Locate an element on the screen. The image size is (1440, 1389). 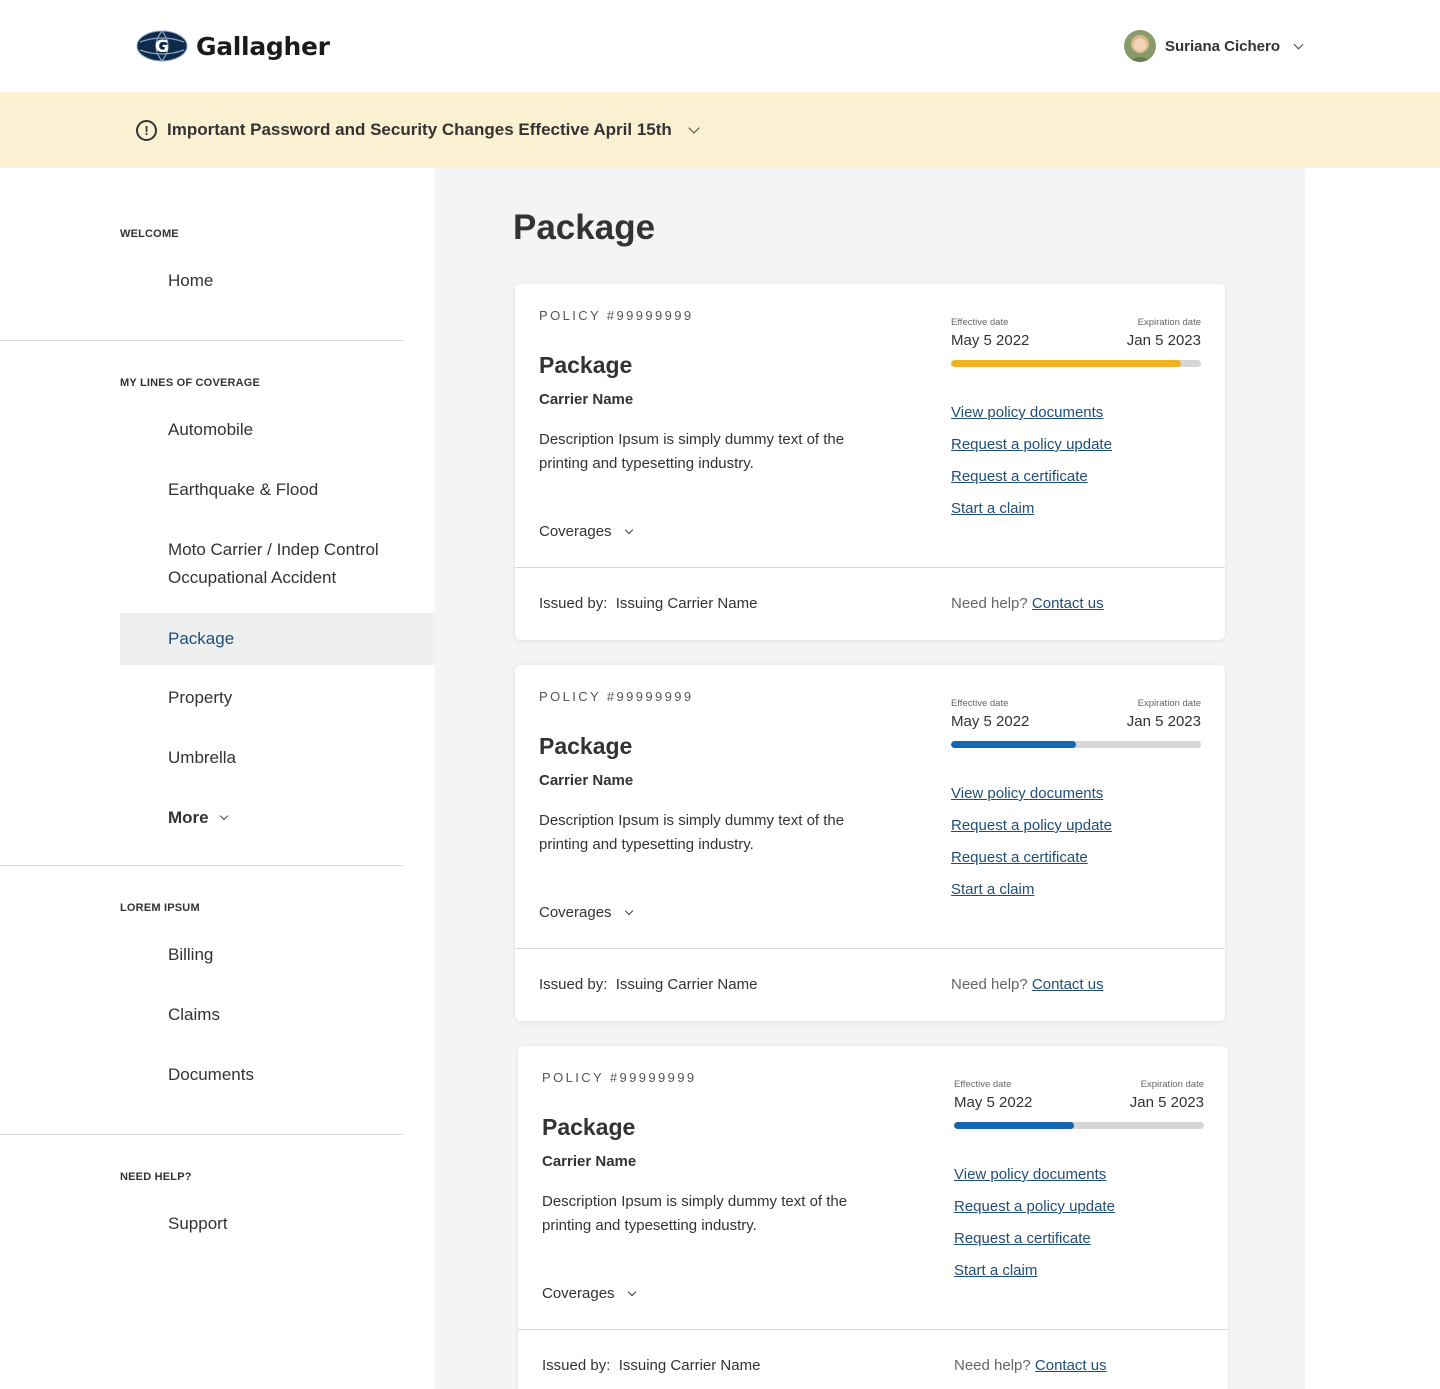
logo-text: Gallagher is located at coordinates (263, 46).